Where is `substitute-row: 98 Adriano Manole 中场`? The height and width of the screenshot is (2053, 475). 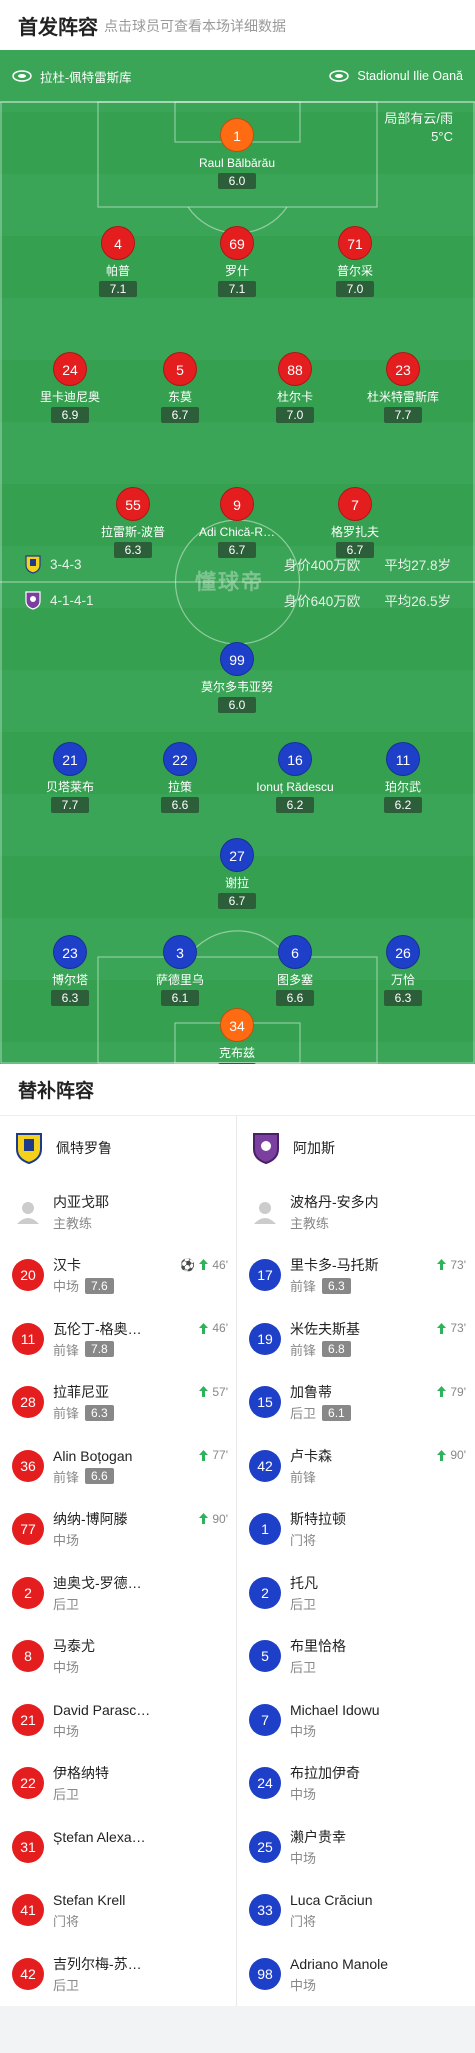
substitute-row: 98 Adriano Manole 中场 is located at coordinates (355, 1974).